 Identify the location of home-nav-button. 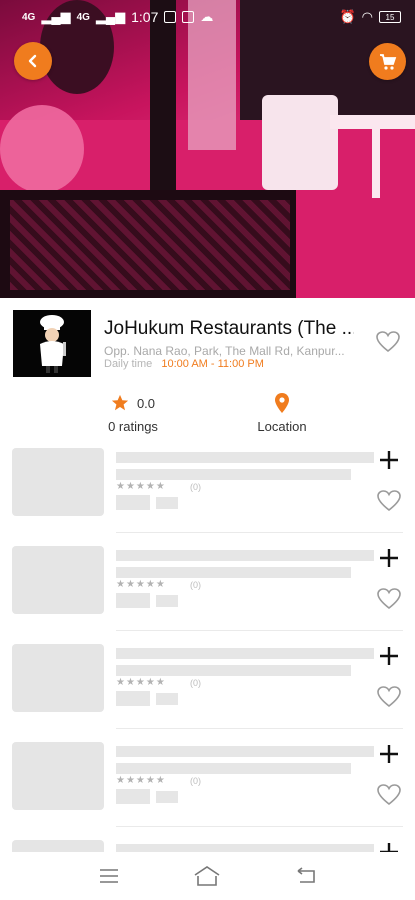
(207, 876).